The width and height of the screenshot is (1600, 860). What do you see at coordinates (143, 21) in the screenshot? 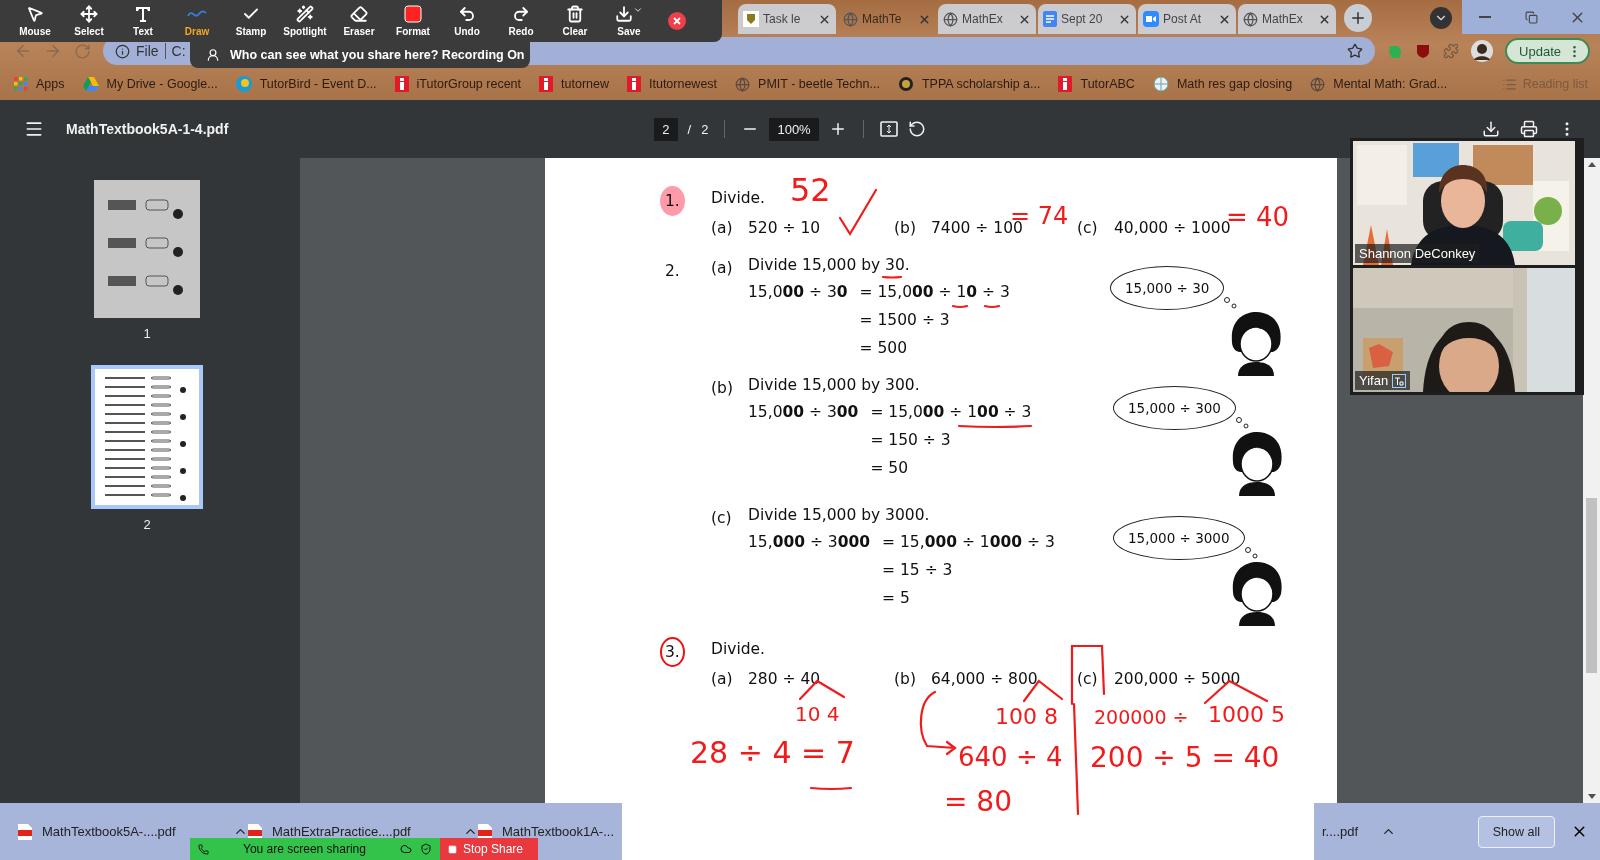
I see `toolbar-button: Text` at bounding box center [143, 21].